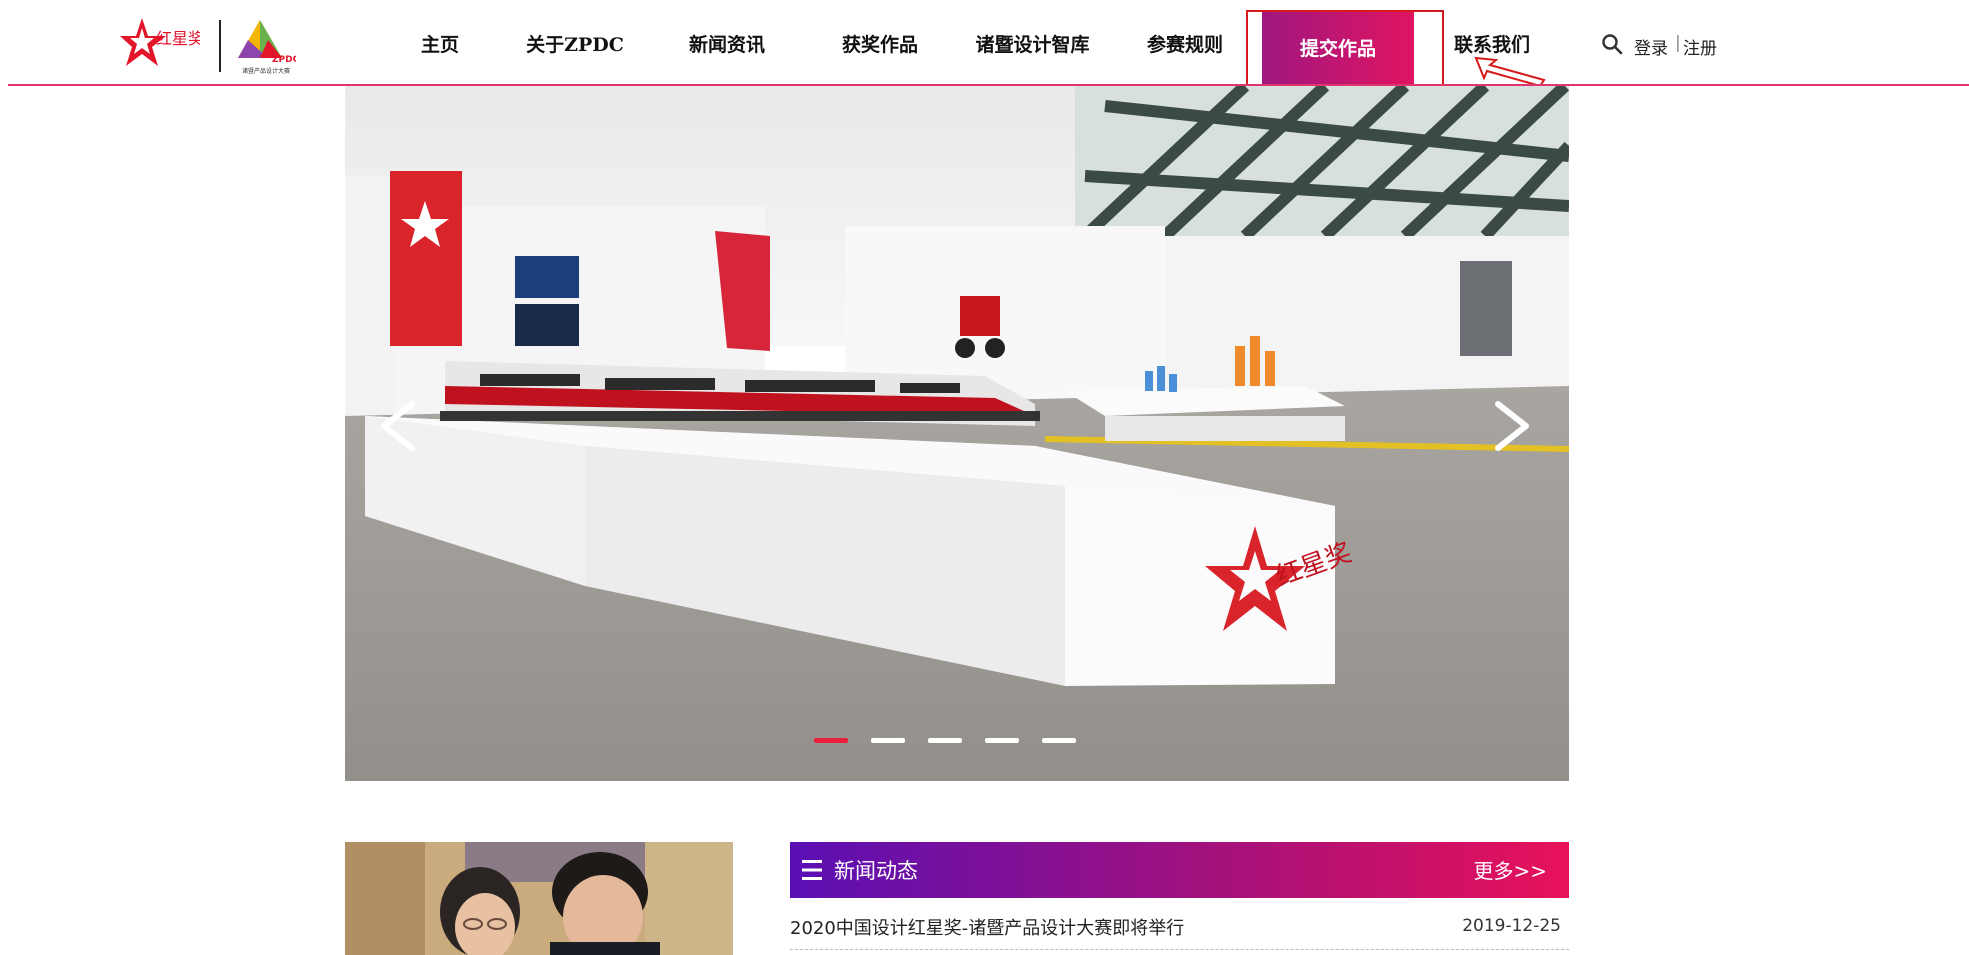 This screenshot has width=1969, height=955. I want to click on news-more-link: 更多>>, so click(1510, 869).